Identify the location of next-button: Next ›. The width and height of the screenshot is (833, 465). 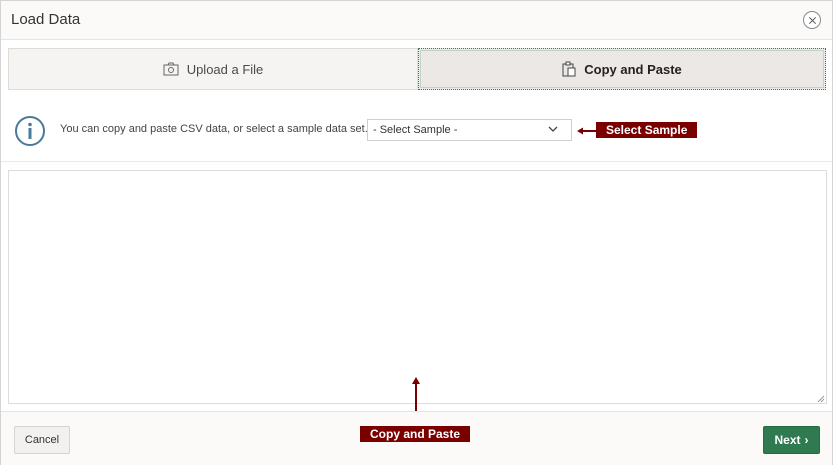
(791, 440).